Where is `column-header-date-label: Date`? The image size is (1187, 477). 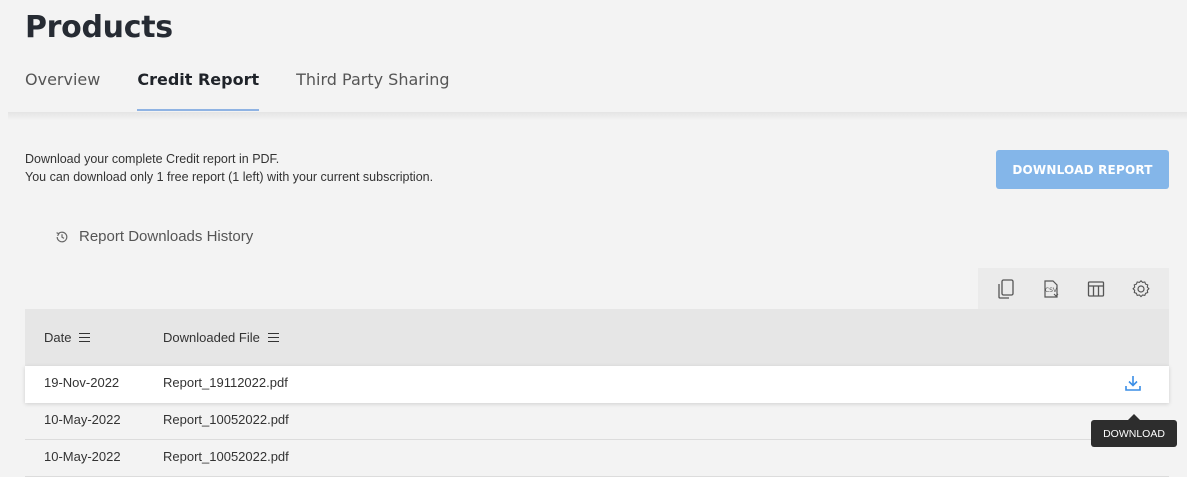 column-header-date-label: Date is located at coordinates (58, 337).